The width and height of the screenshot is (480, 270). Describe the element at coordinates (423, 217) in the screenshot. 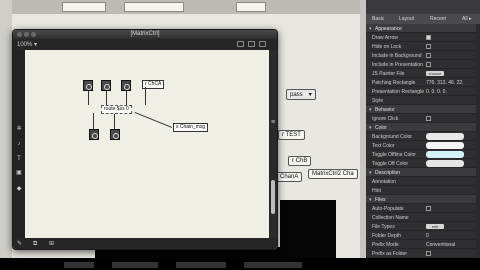

I see `inspector-row-collection-name: Collection Name` at that location.